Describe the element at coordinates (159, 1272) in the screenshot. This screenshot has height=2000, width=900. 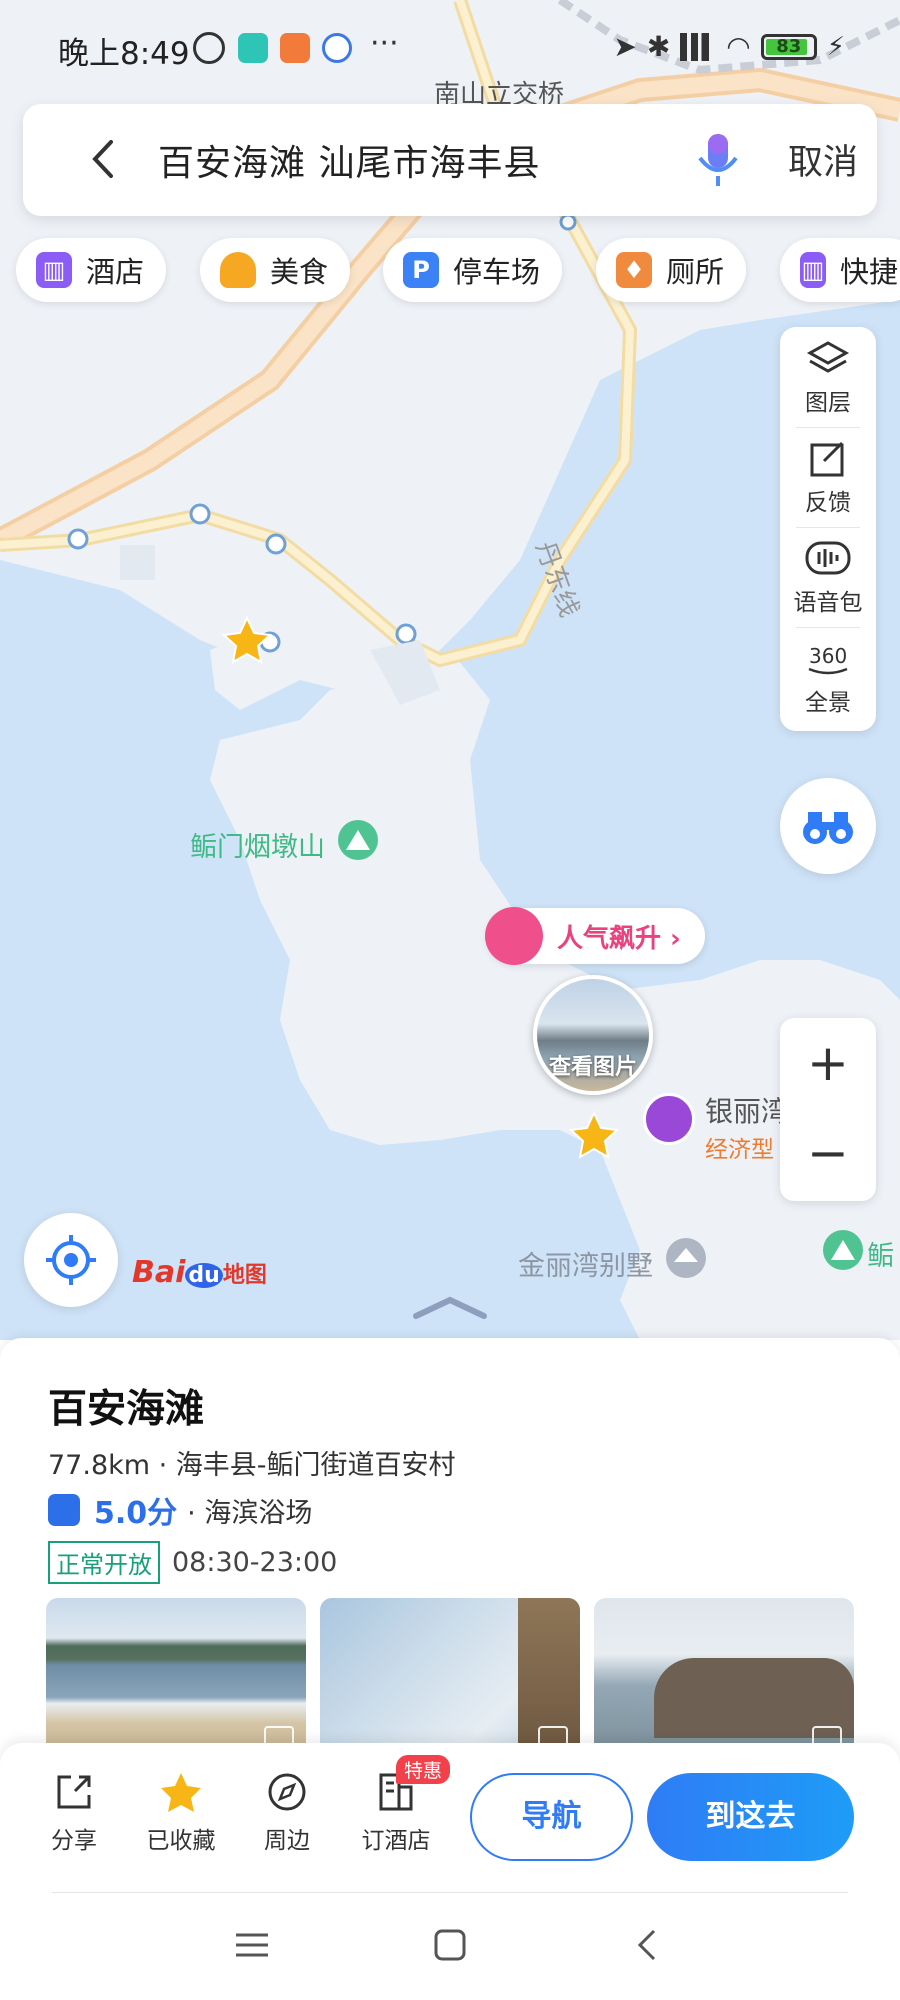
I see `logo-bai: Bai` at that location.